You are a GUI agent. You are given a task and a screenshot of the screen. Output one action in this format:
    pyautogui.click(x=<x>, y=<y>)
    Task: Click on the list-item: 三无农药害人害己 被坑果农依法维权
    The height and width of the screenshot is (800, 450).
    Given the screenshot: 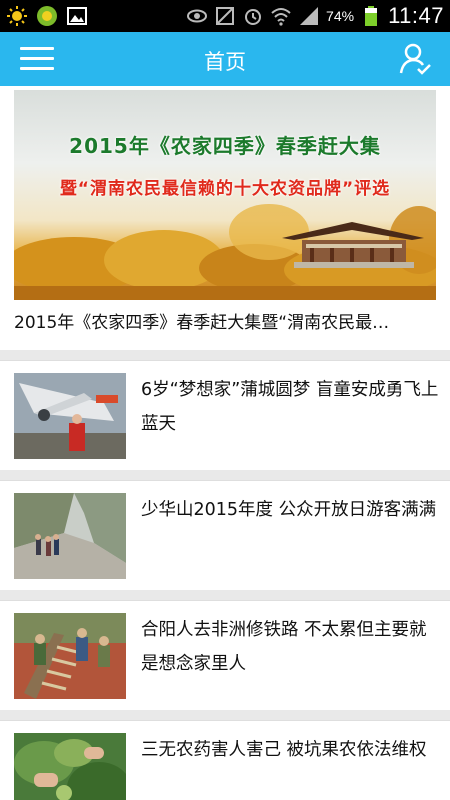 What is the action you would take?
    pyautogui.click(x=225, y=760)
    